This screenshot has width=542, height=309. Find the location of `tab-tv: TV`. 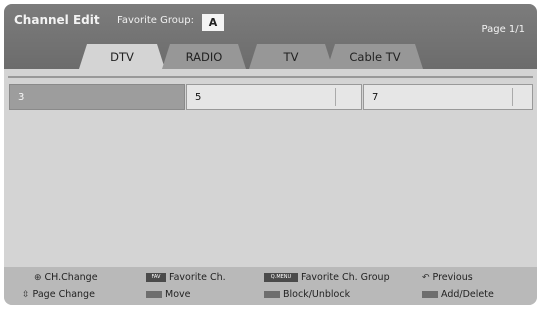

tab-tv: TV is located at coordinates (291, 56).